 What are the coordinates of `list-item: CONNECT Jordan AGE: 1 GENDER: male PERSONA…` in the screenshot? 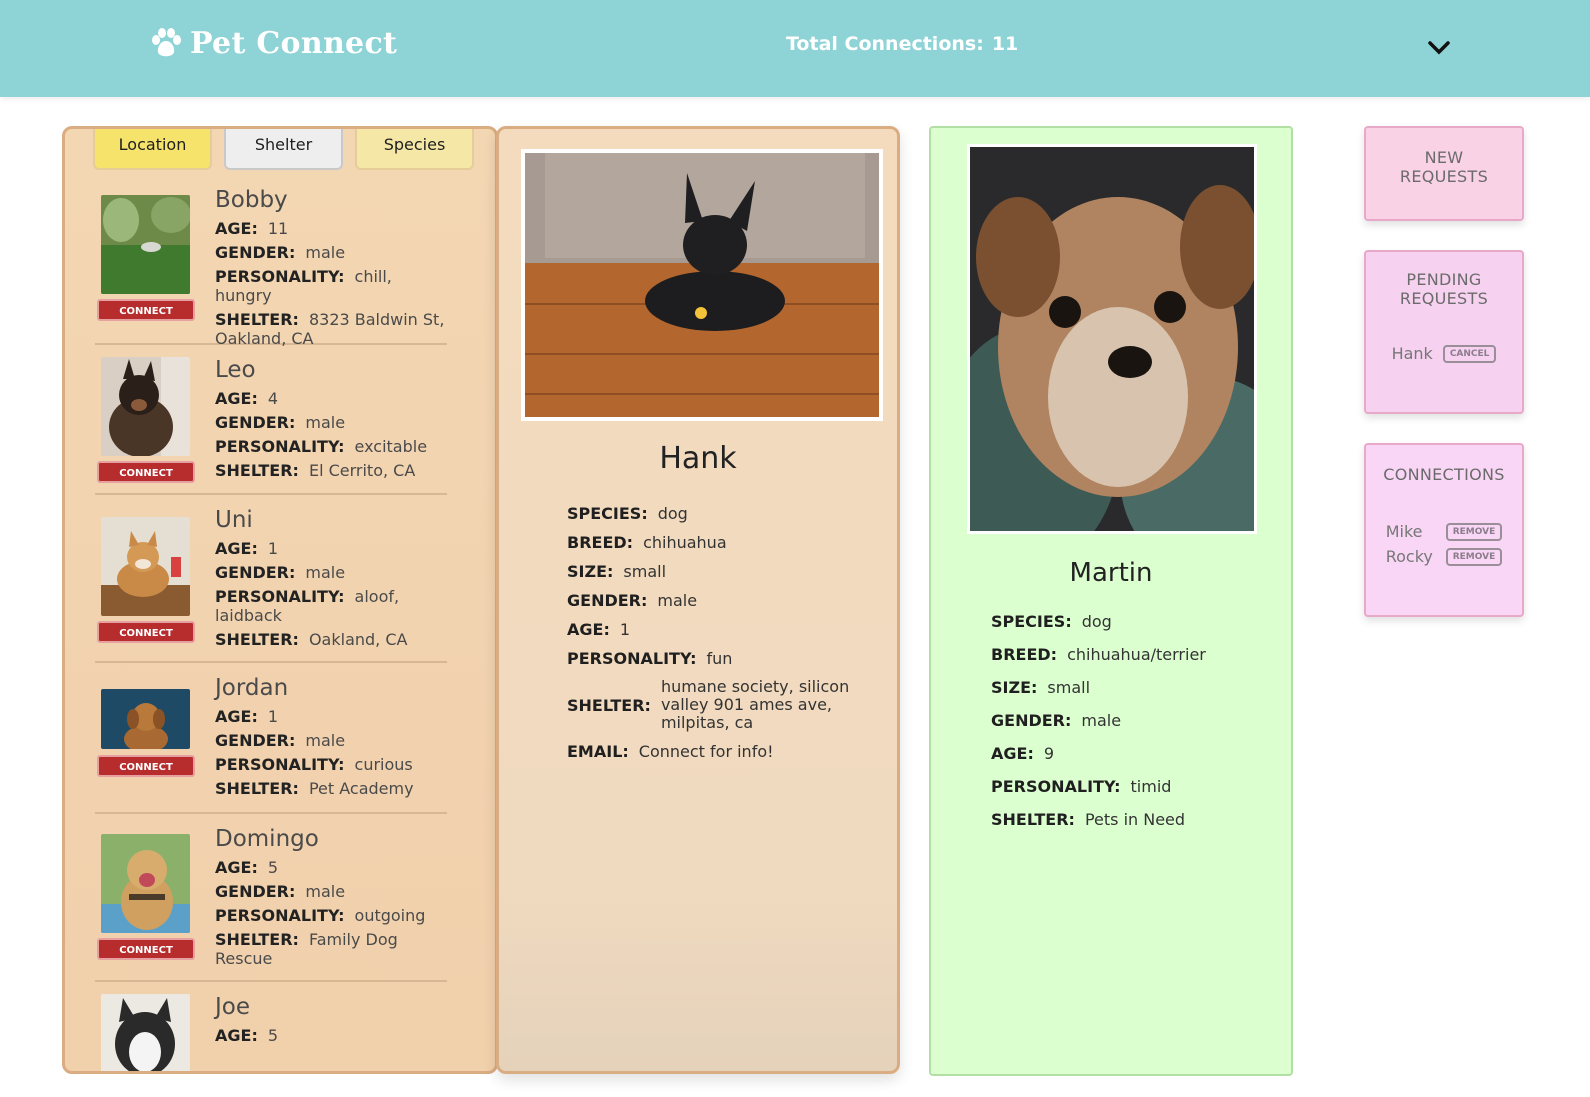 It's located at (271, 741).